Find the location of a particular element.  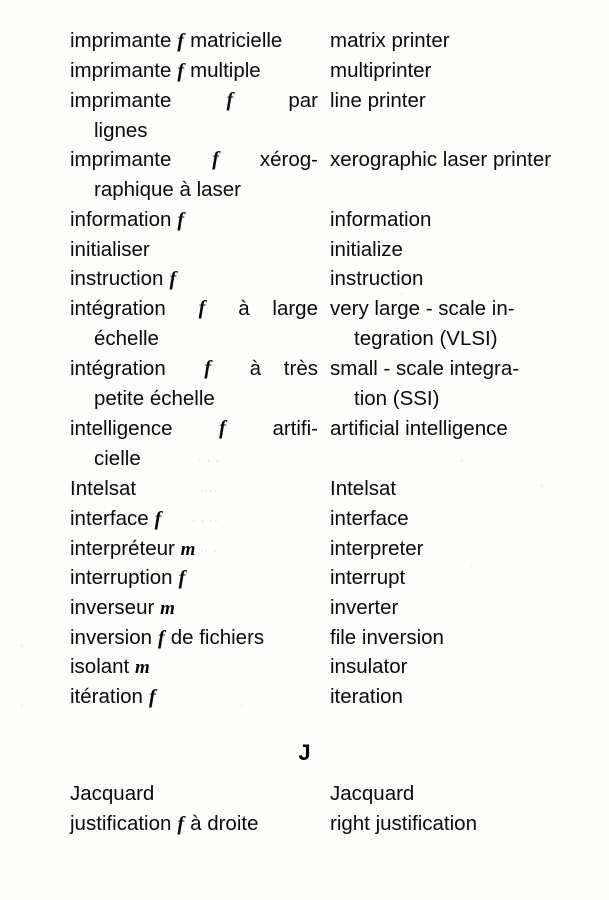

entry-headword-french: interpréteur m is located at coordinates (194, 549).